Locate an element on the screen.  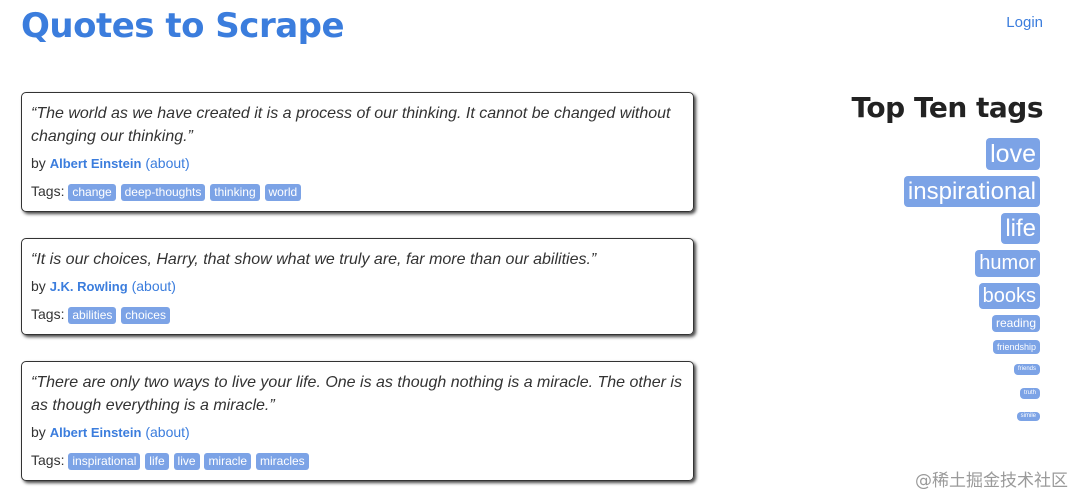
top-tag-reading: reading is located at coordinates (1015, 323).